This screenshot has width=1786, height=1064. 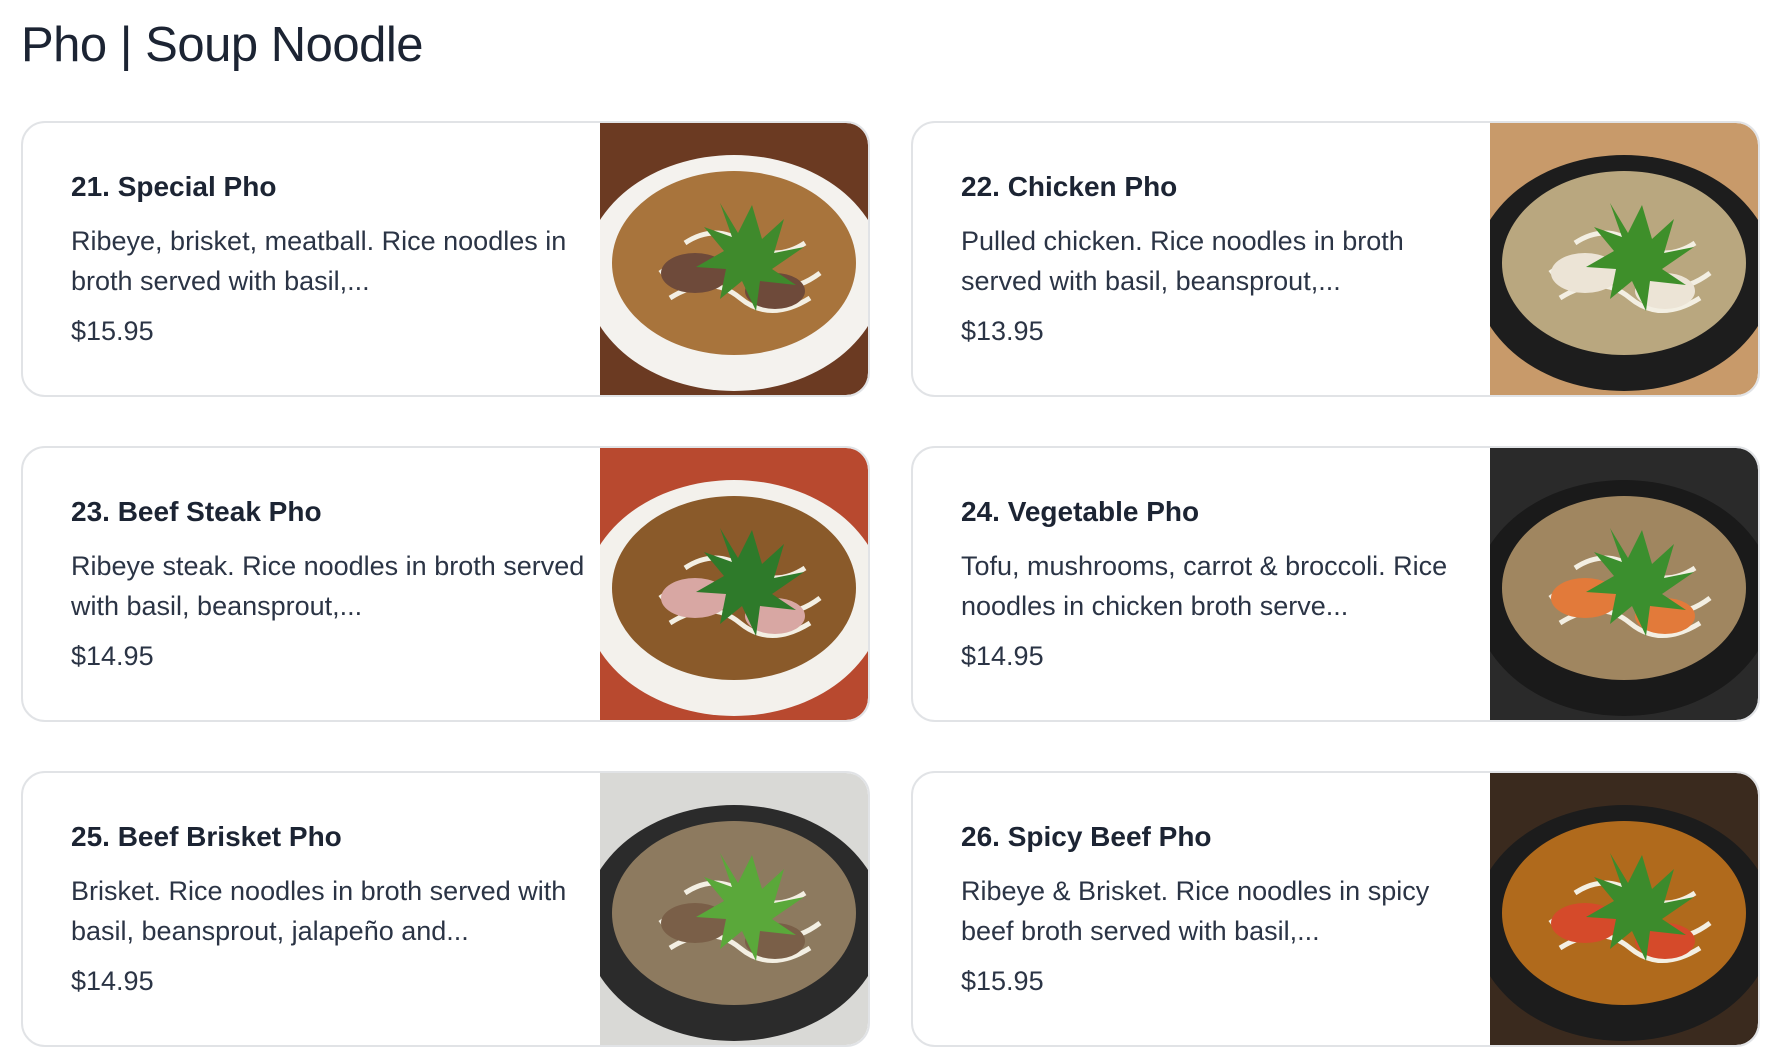 I want to click on beef-brisket-pho-photo, so click(x=734, y=909).